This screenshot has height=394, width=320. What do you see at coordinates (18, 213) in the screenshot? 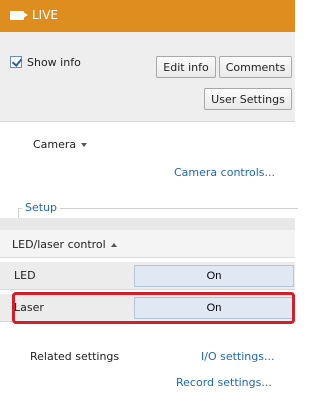
I see `setup-divider-left` at bounding box center [18, 213].